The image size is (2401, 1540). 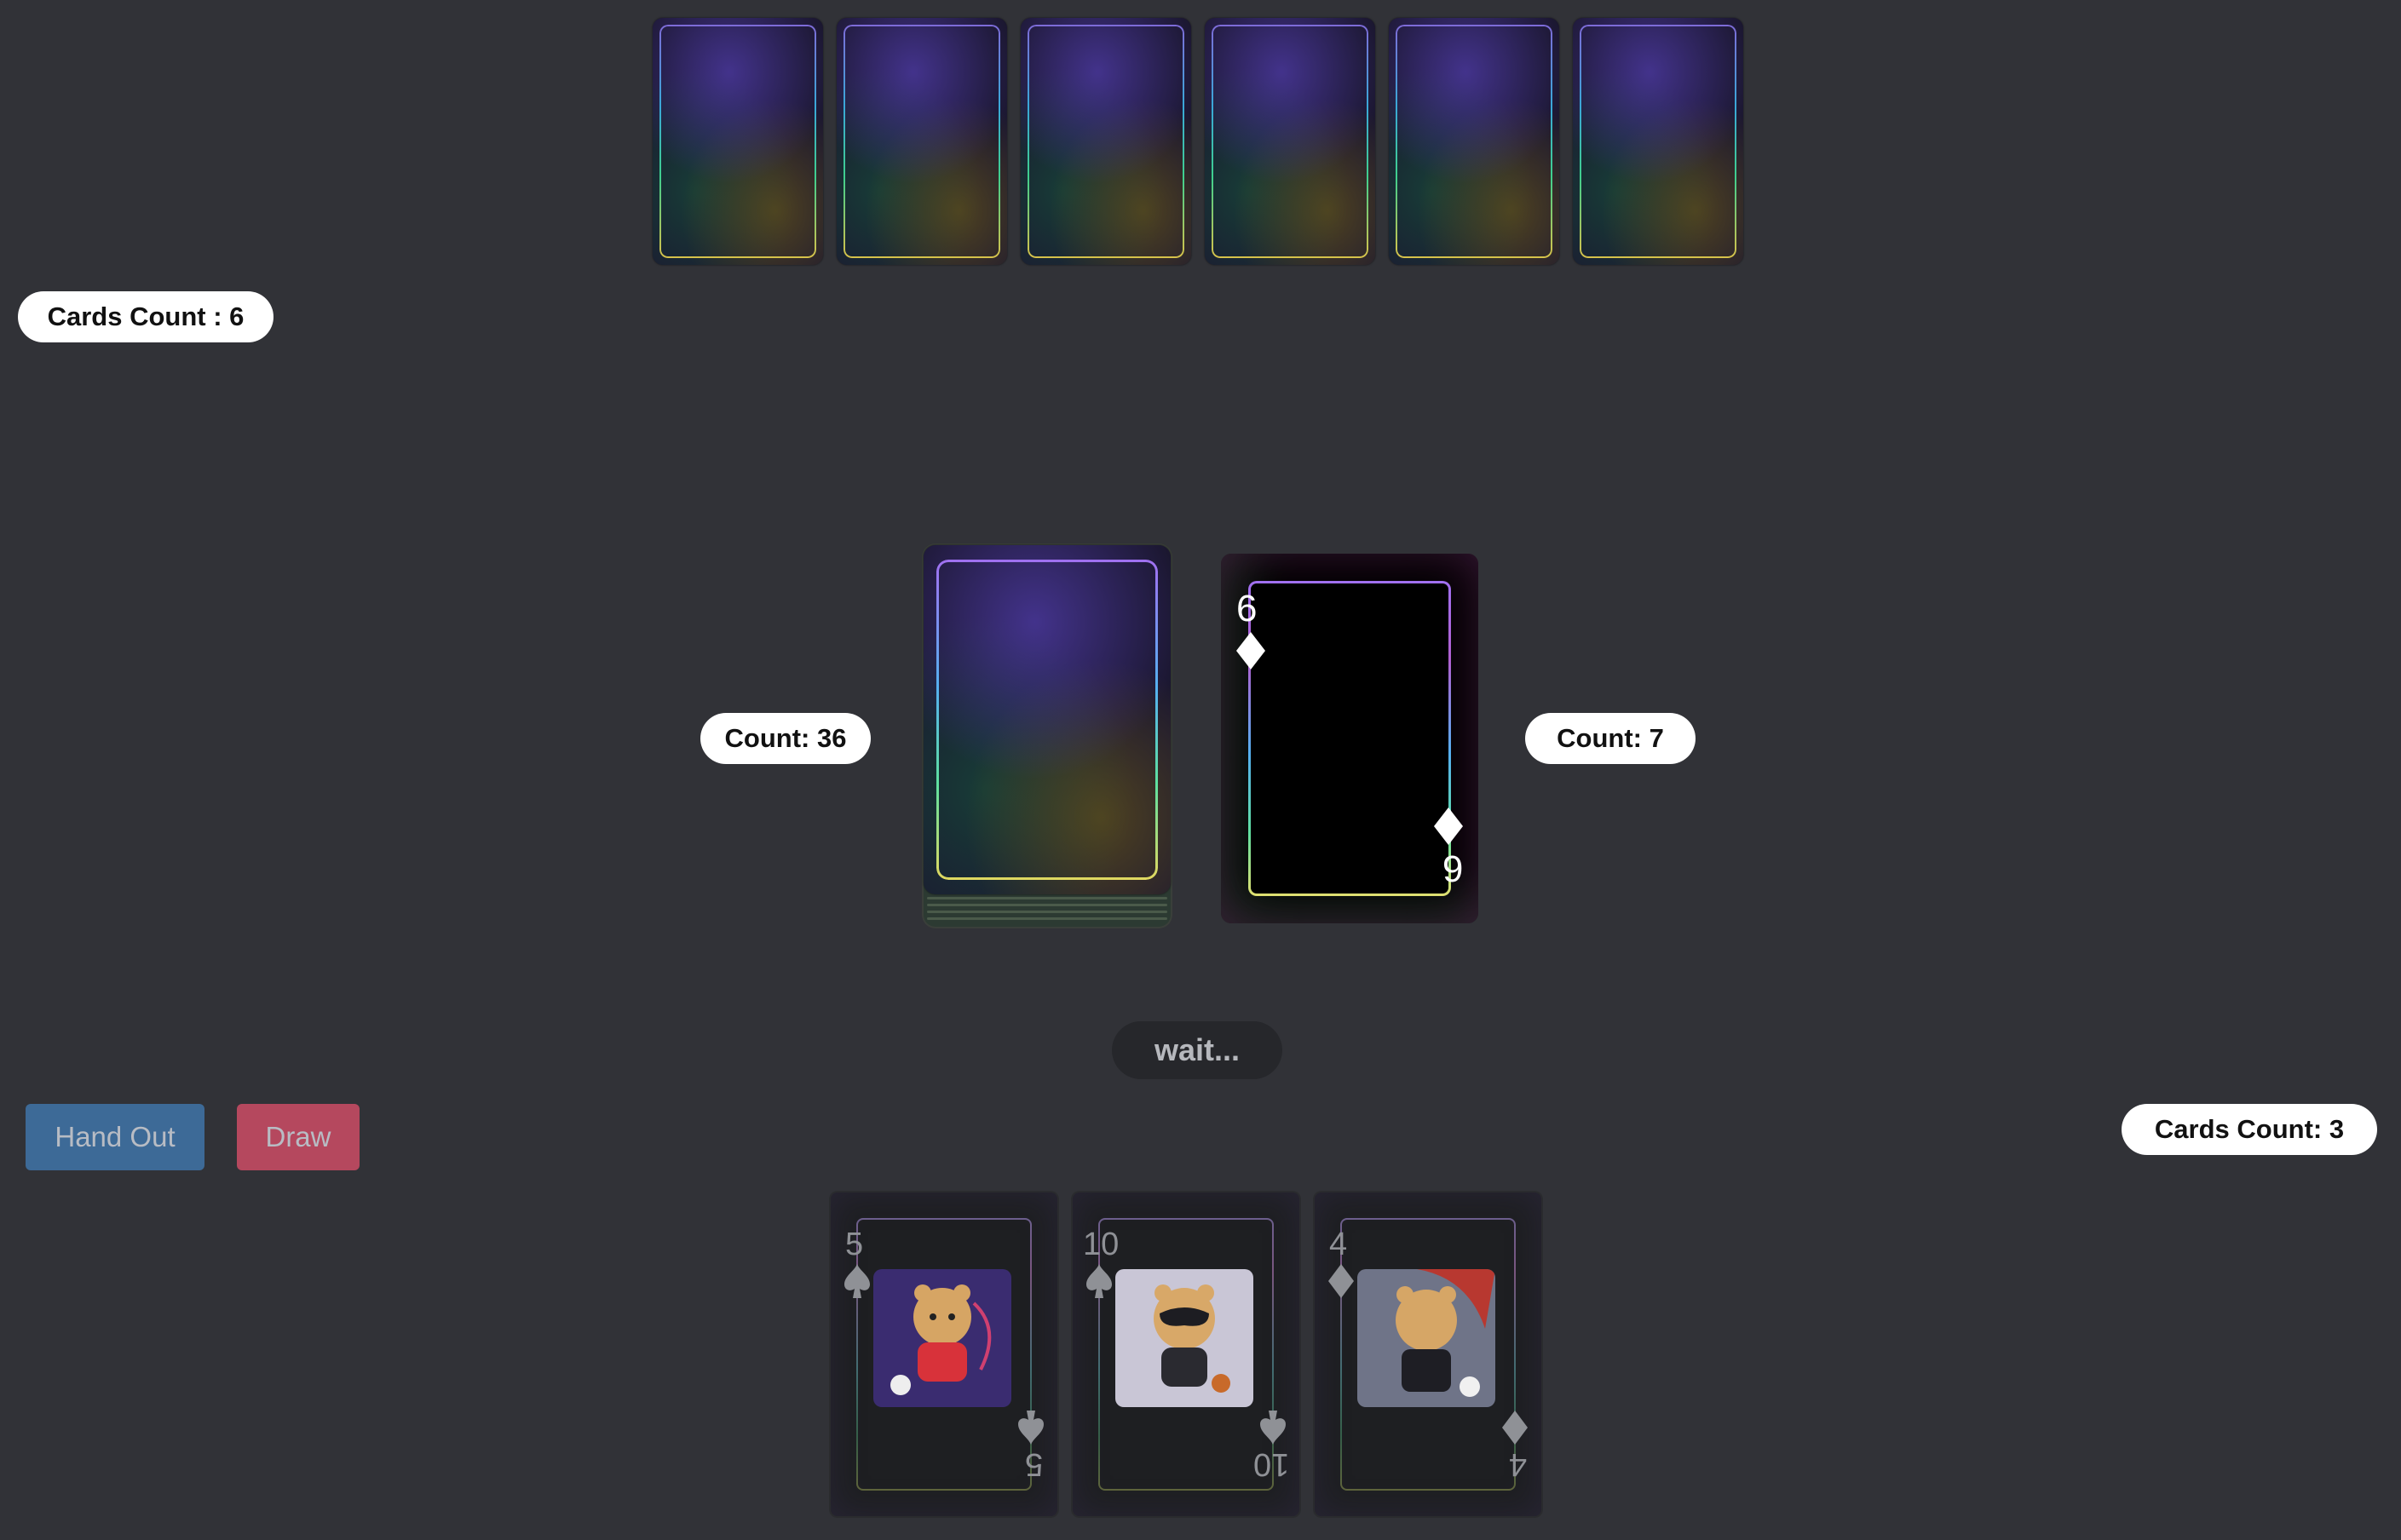 I want to click on draw-button: Draw, so click(x=299, y=1137).